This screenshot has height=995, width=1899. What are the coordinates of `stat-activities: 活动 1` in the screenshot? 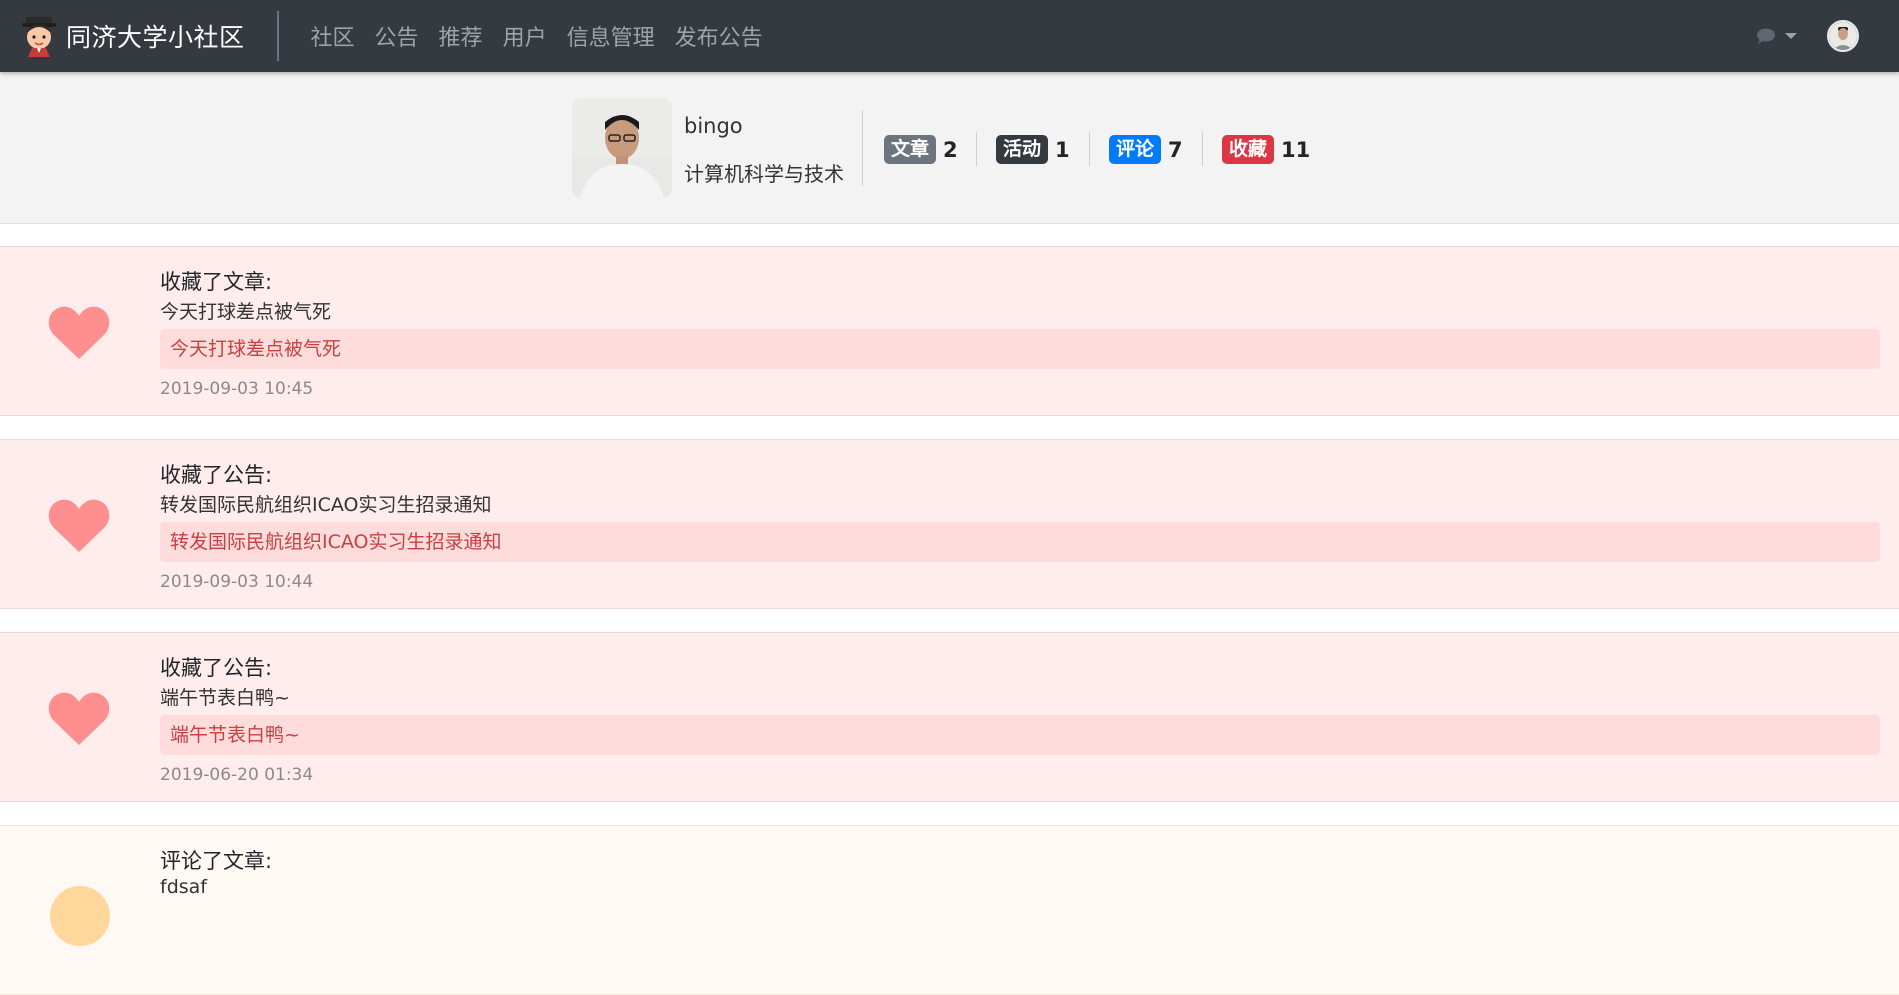 It's located at (1033, 149).